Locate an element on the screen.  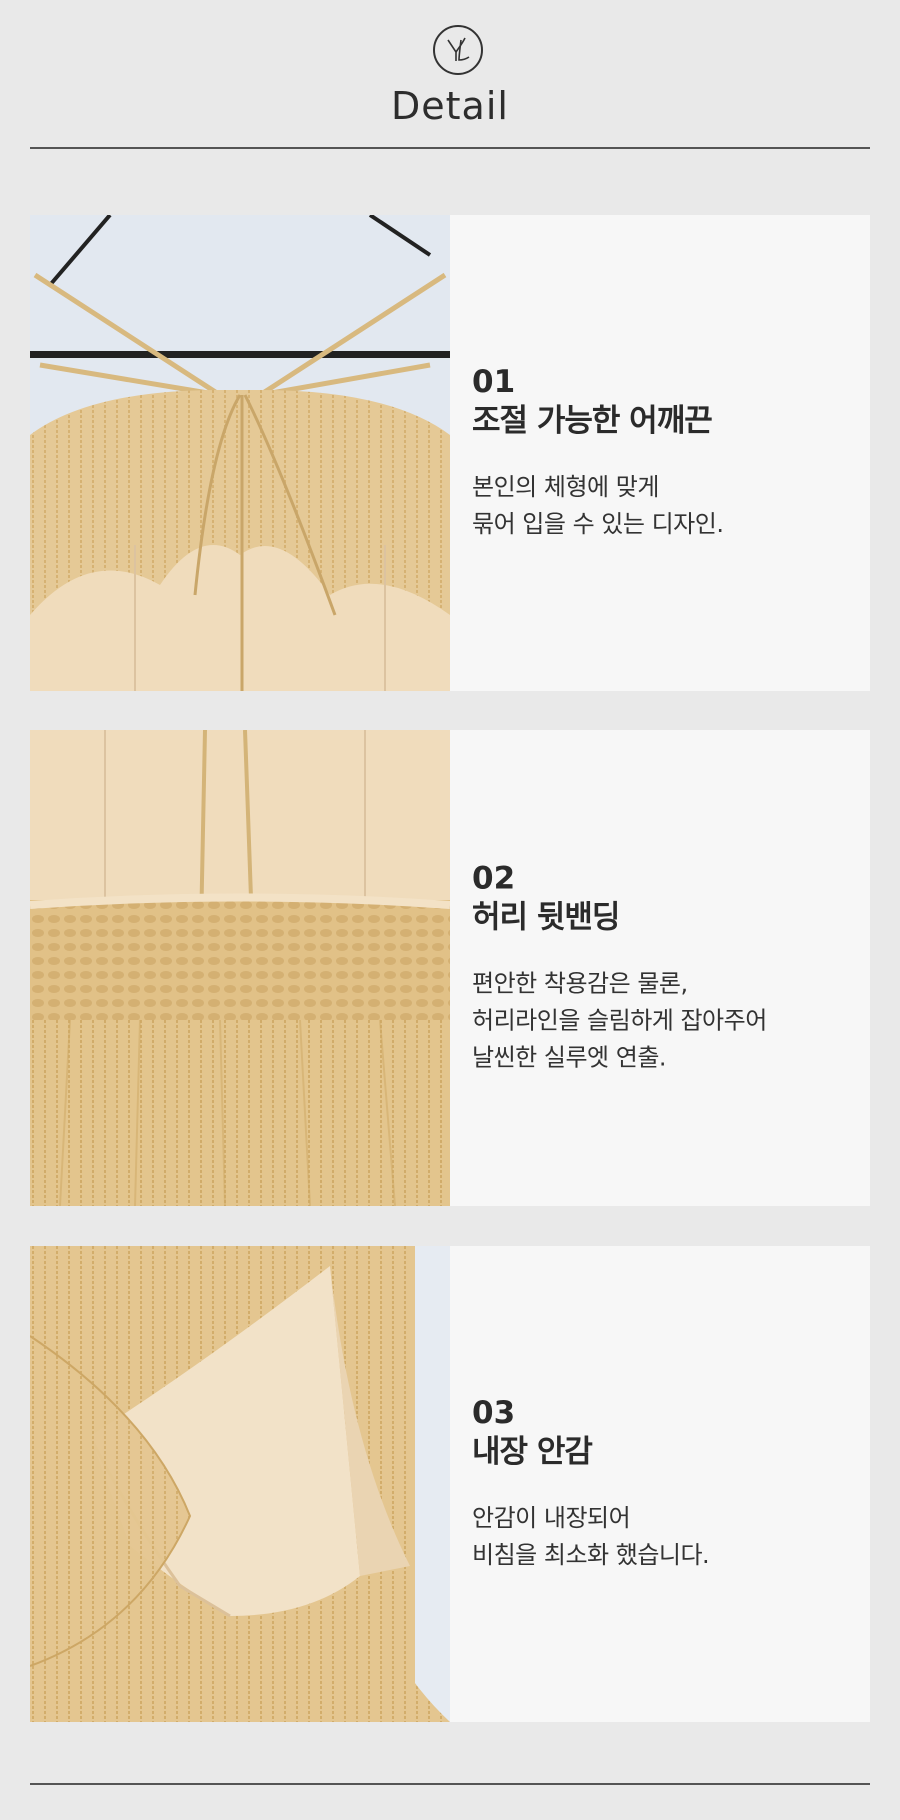
description-line: 허리라인을 슬림하게 잡아주어 is located at coordinates (619, 1020).